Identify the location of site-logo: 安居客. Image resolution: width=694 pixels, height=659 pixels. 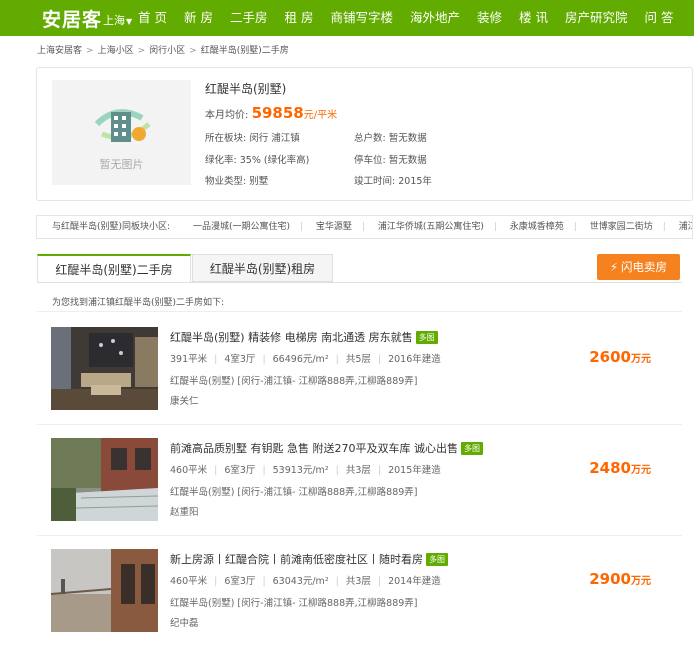
(72, 18).